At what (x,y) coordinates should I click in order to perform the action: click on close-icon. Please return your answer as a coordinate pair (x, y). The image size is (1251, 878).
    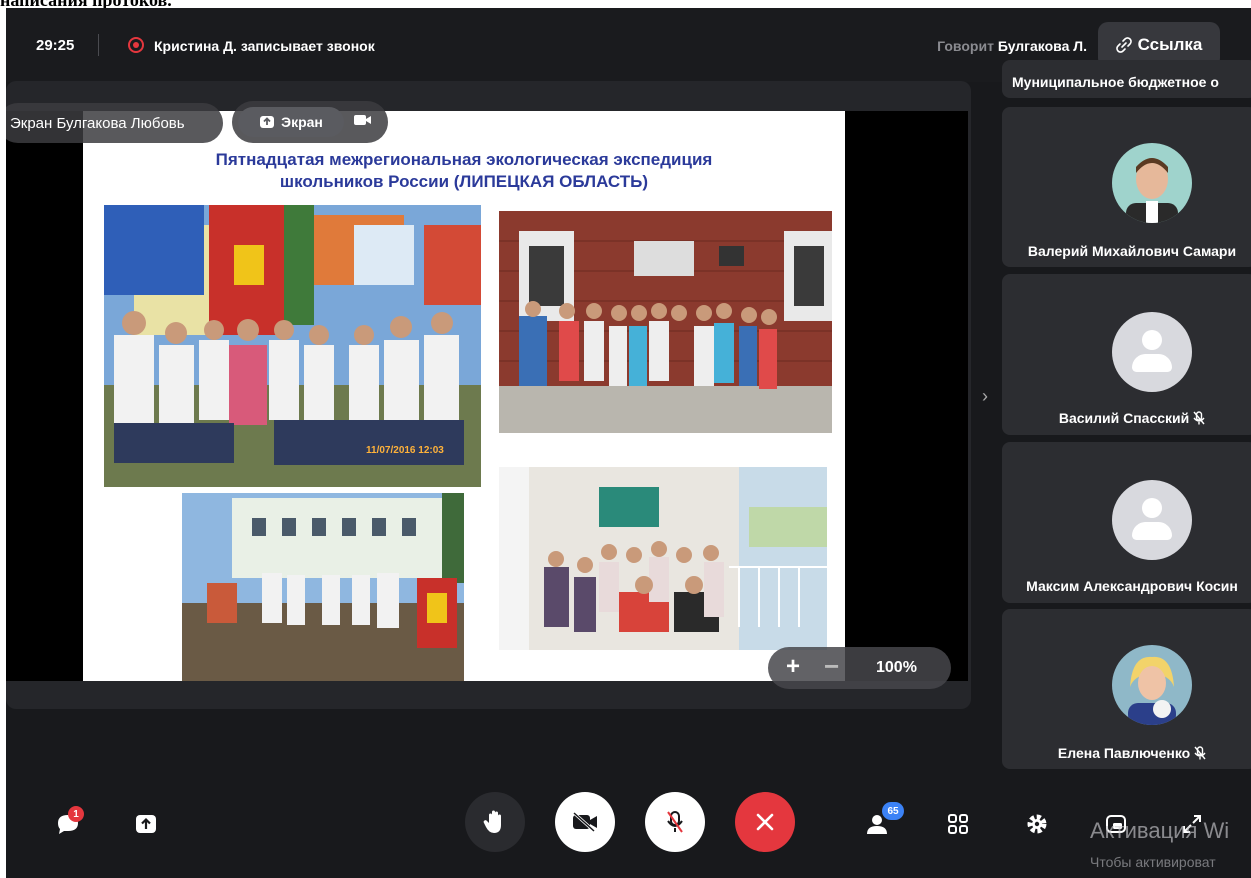
    Looking at the image, I should click on (765, 822).